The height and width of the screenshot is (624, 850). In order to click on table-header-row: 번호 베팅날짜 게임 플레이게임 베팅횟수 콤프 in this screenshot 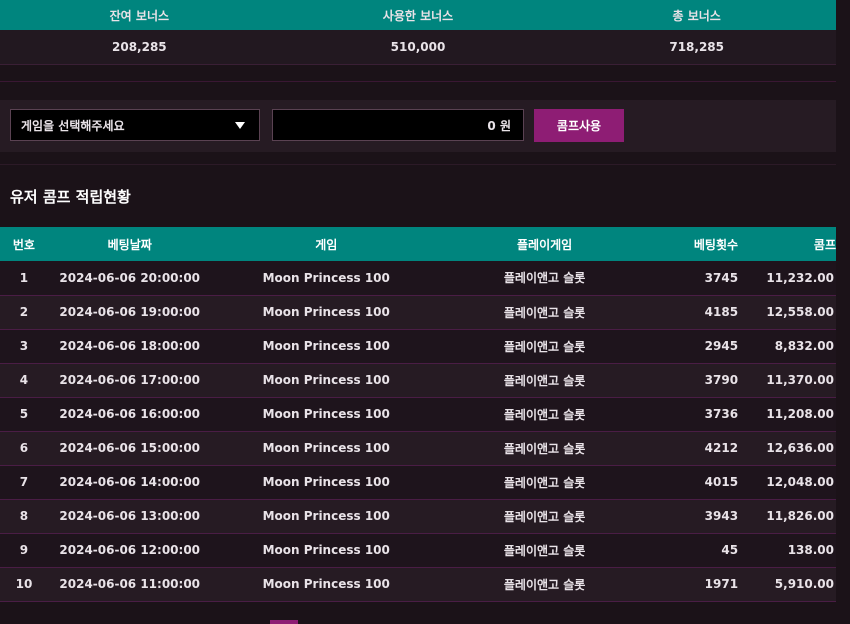, I will do `click(418, 244)`.